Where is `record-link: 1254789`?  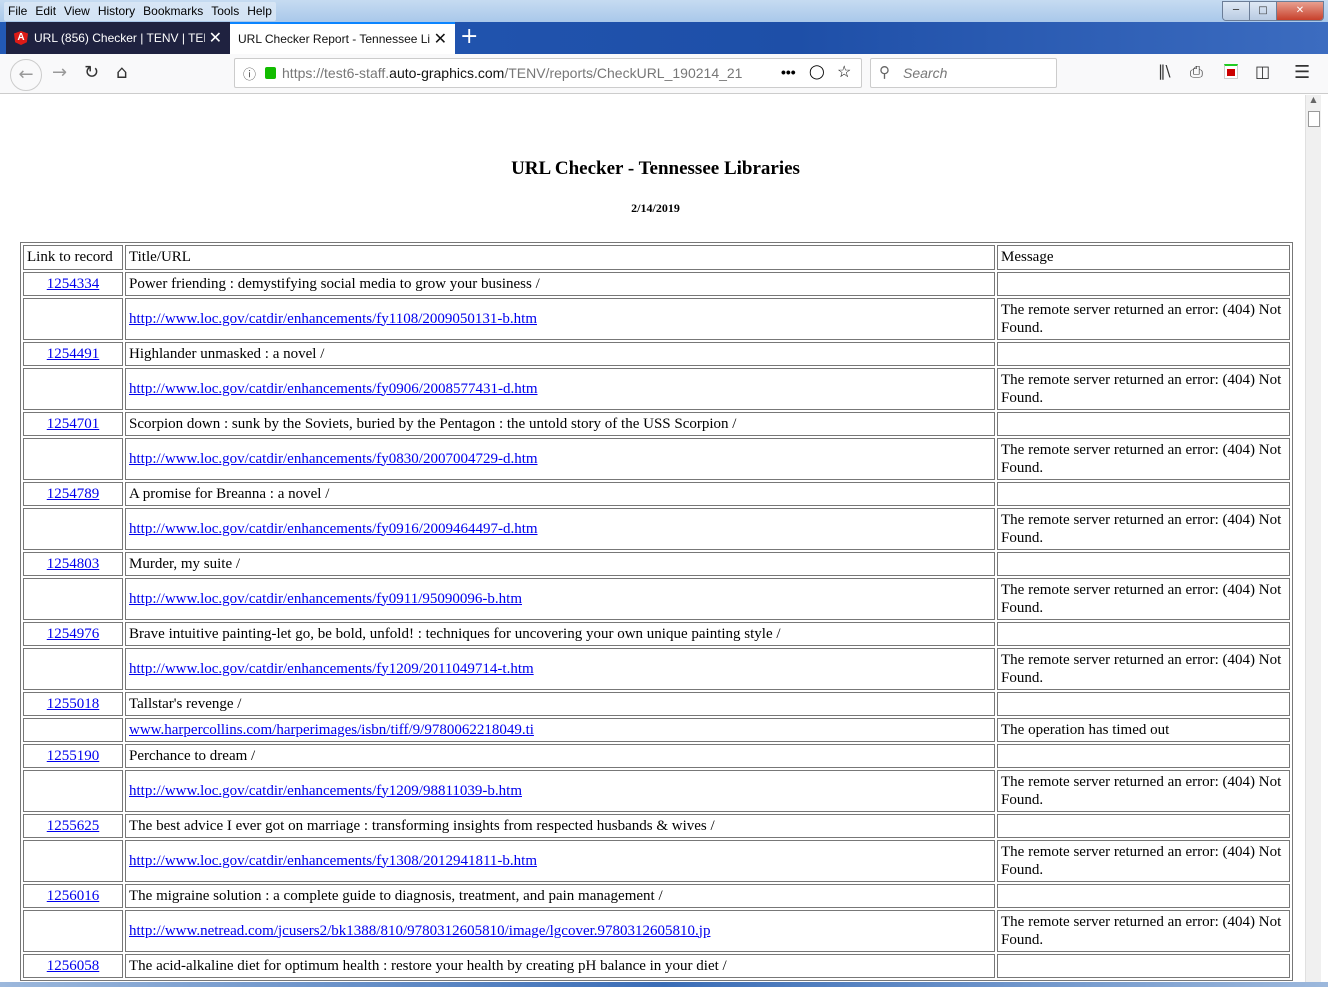 record-link: 1254789 is located at coordinates (73, 494).